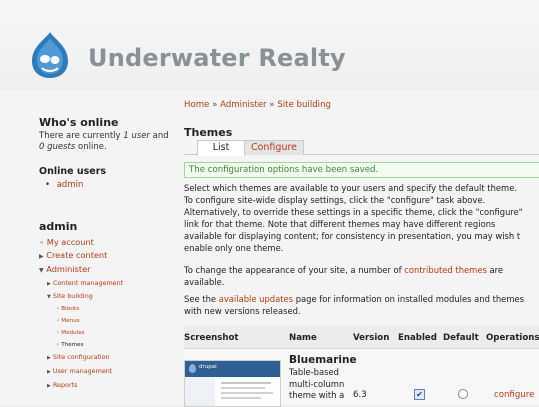 Image resolution: width=539 pixels, height=407 pixels. What do you see at coordinates (82, 371) in the screenshot?
I see `menu-link: User management` at bounding box center [82, 371].